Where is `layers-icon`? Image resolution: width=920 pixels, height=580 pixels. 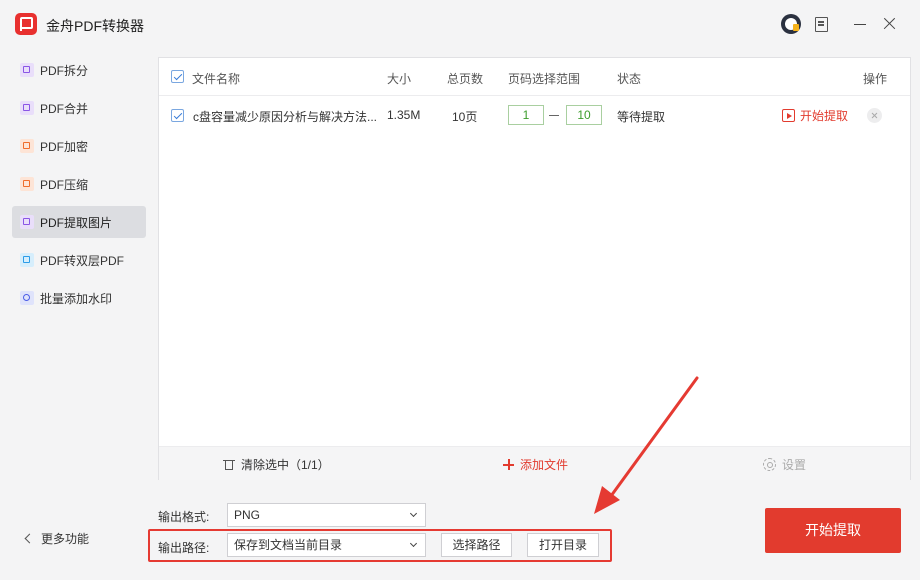
layers-icon is located at coordinates (27, 260).